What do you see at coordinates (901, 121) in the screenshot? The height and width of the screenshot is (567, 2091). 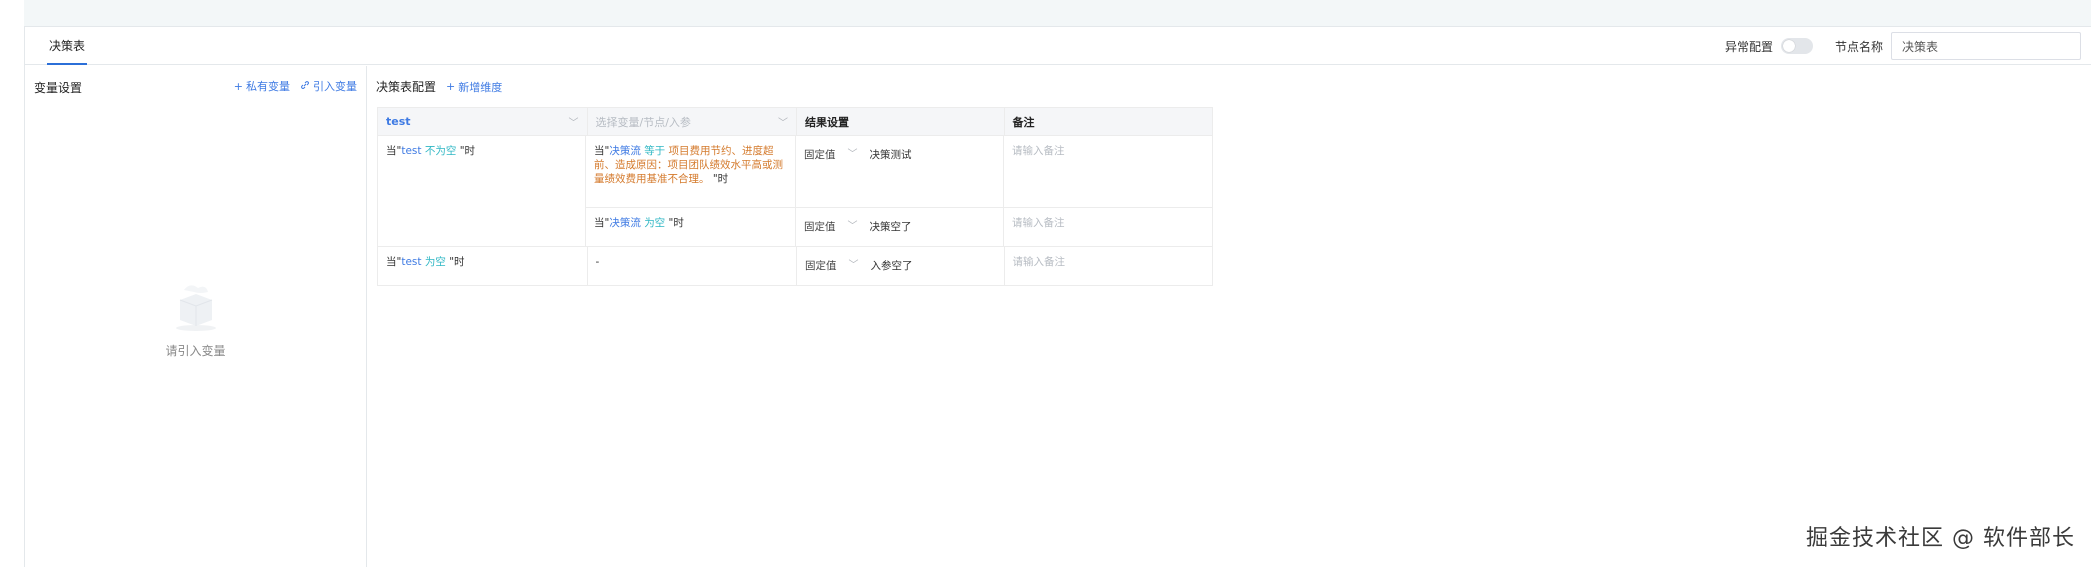 I see `header-result: 结果设置` at bounding box center [901, 121].